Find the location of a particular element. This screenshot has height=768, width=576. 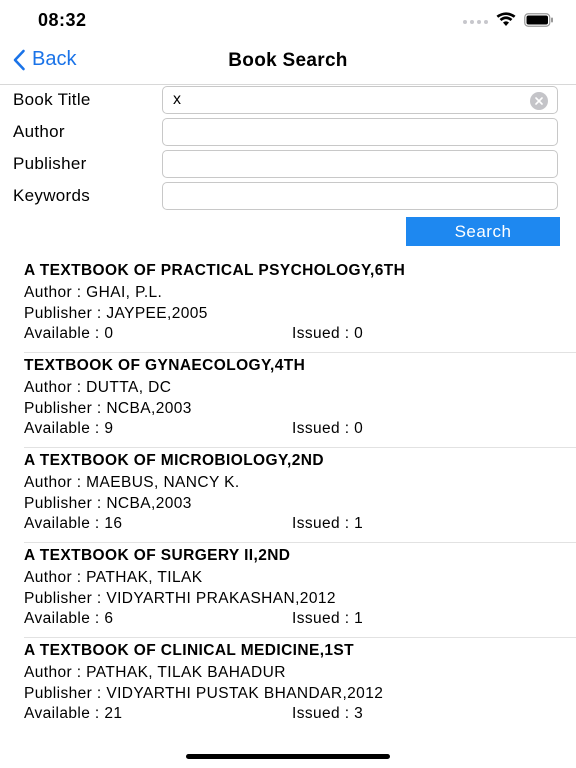

book-author: Author : GHAI, P.L. is located at coordinates (93, 292).